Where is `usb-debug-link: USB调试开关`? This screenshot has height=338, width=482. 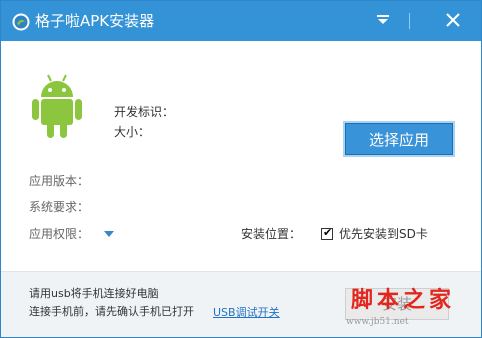
usb-debug-link: USB调试开关 is located at coordinates (246, 312).